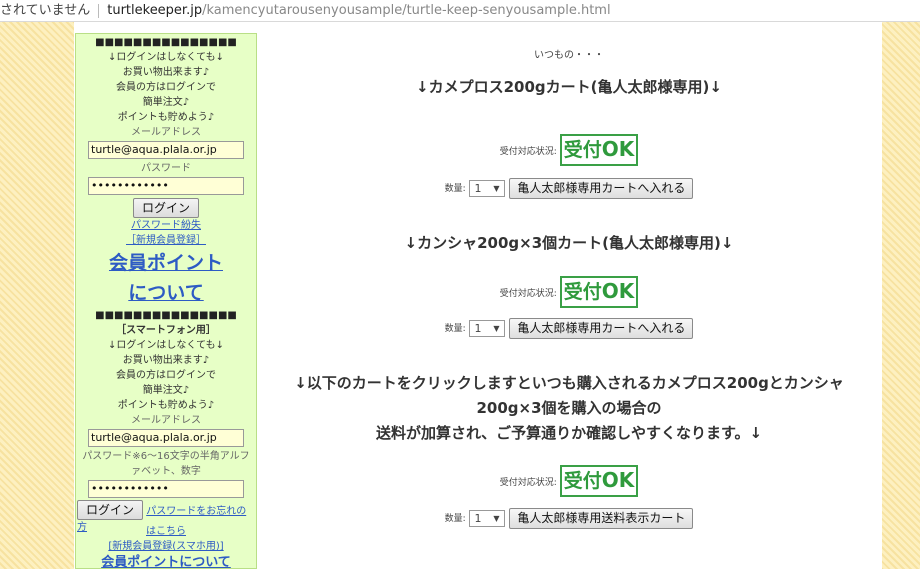 This screenshot has width=920, height=569. What do you see at coordinates (166, 489) in the screenshot?
I see `sp-password-field: ••••••••••••` at bounding box center [166, 489].